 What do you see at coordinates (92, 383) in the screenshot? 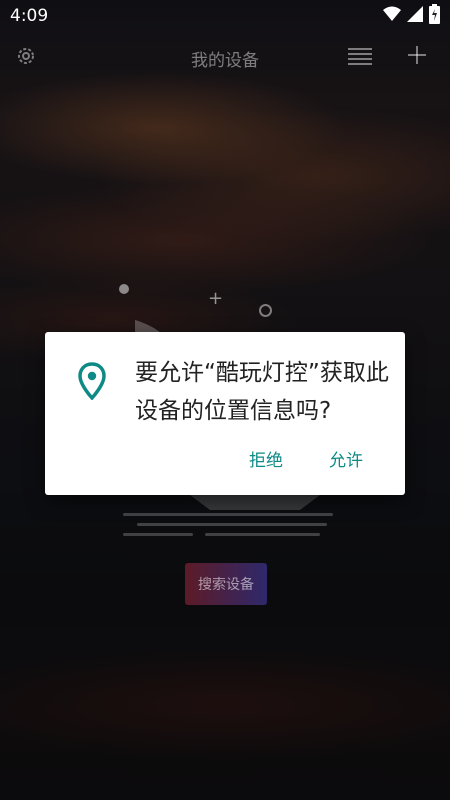
I see `location-pin-icon` at bounding box center [92, 383].